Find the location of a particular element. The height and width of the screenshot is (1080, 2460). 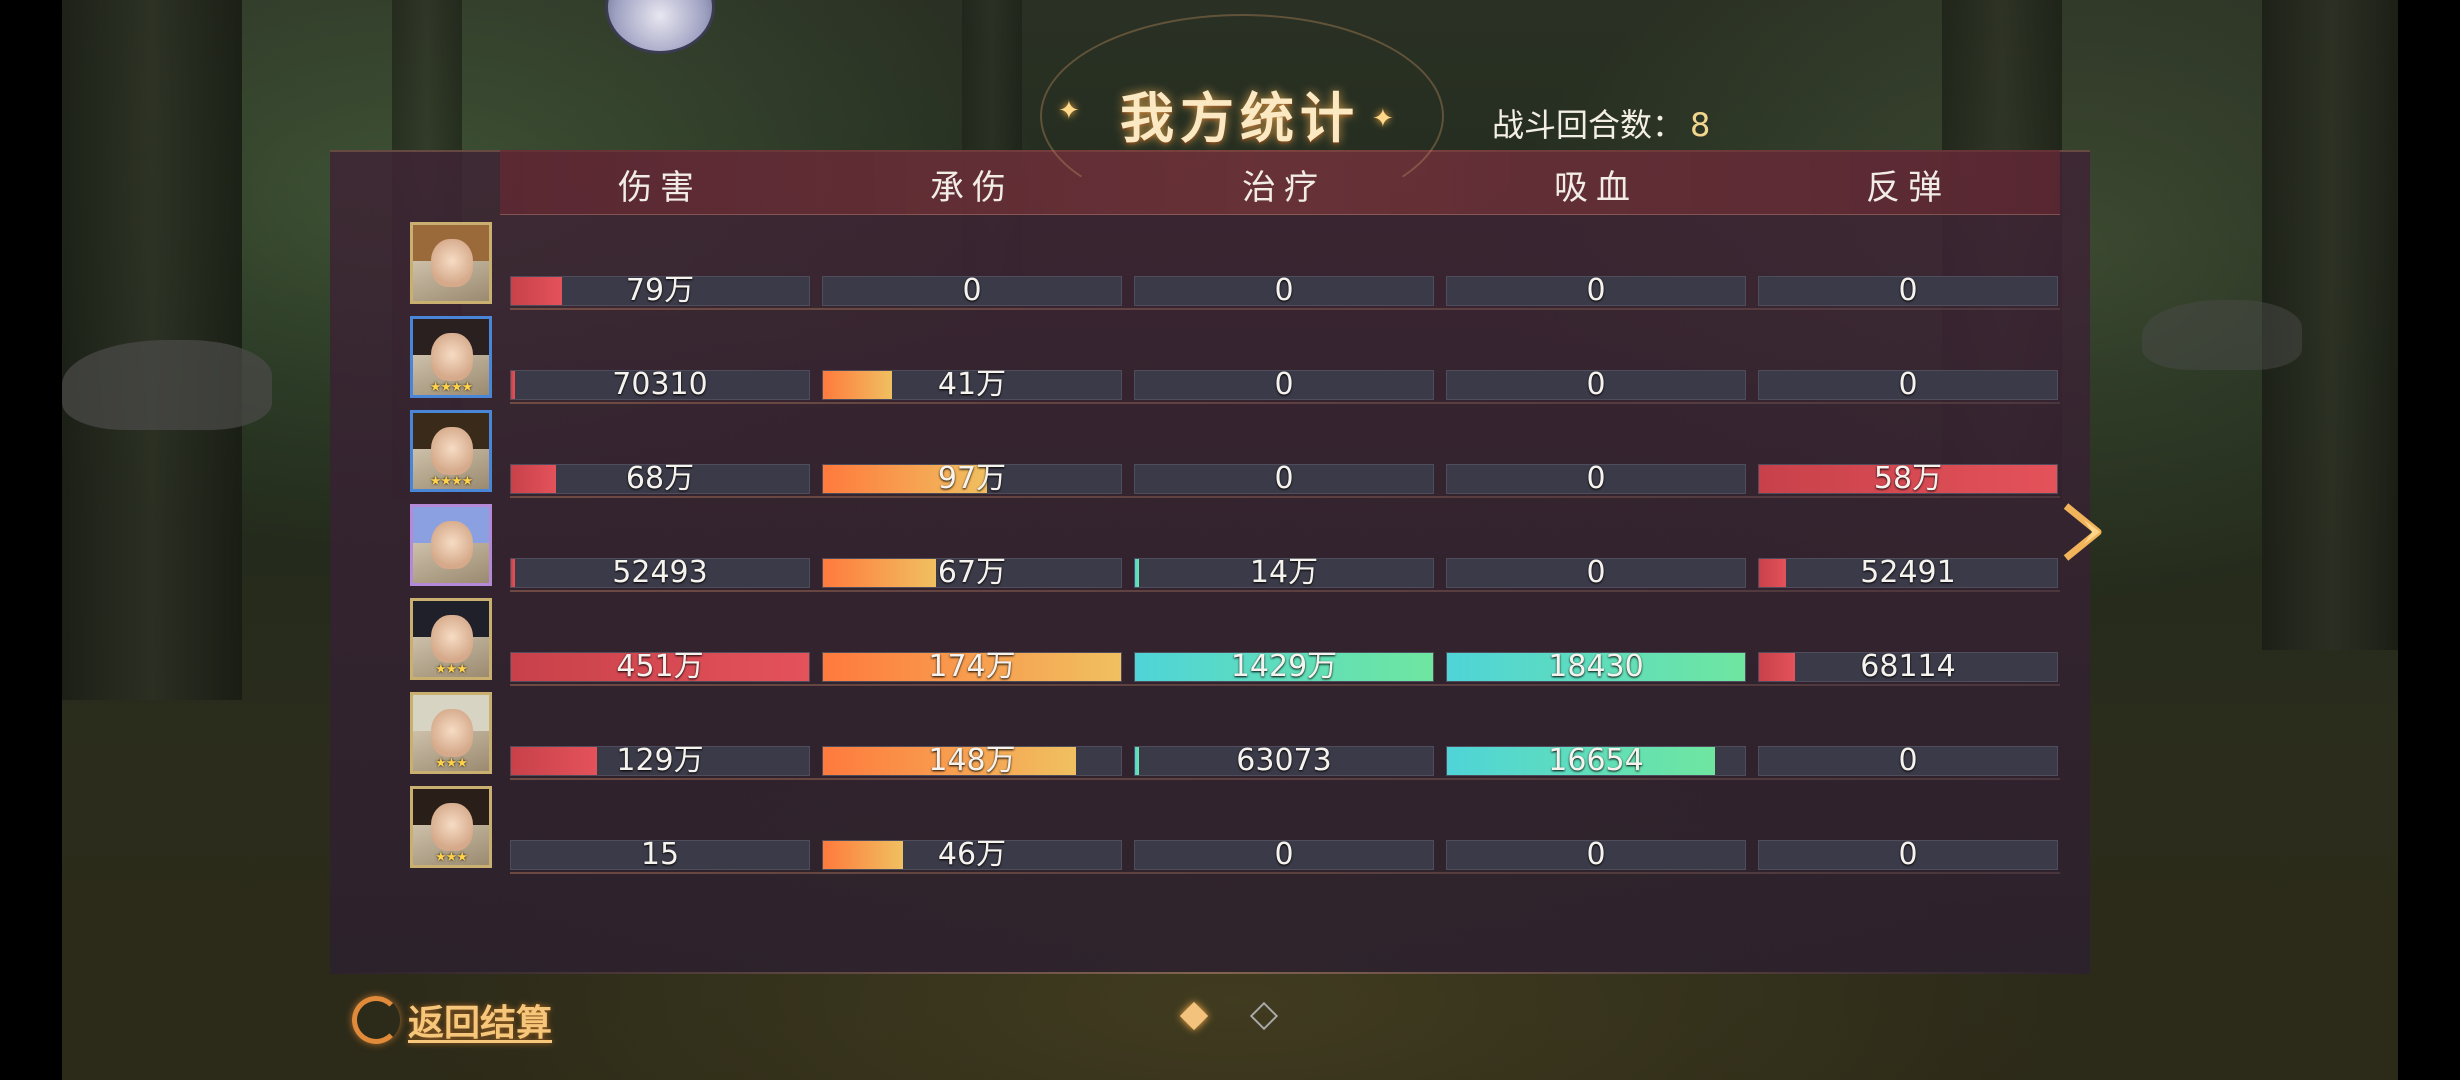

stat-value: 67万 is located at coordinates (972, 572).